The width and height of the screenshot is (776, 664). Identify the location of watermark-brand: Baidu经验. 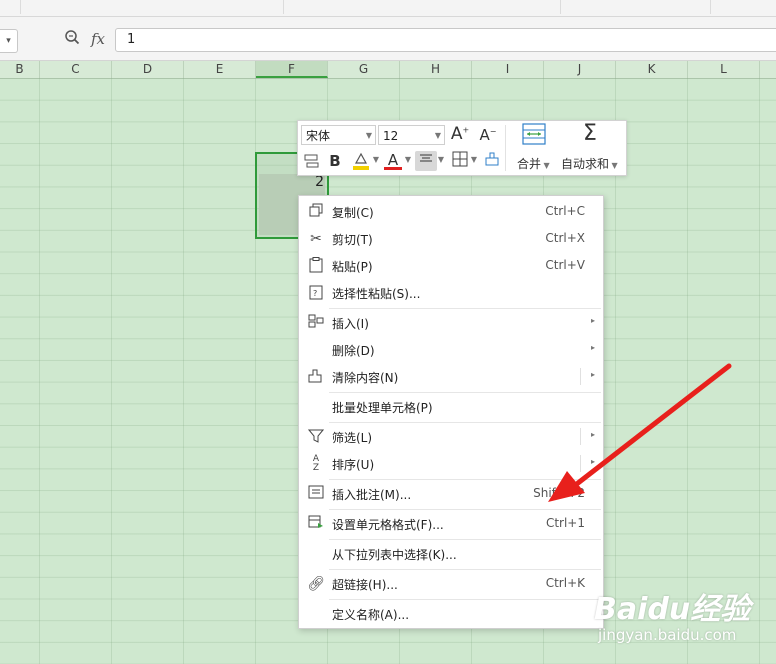
(672, 609).